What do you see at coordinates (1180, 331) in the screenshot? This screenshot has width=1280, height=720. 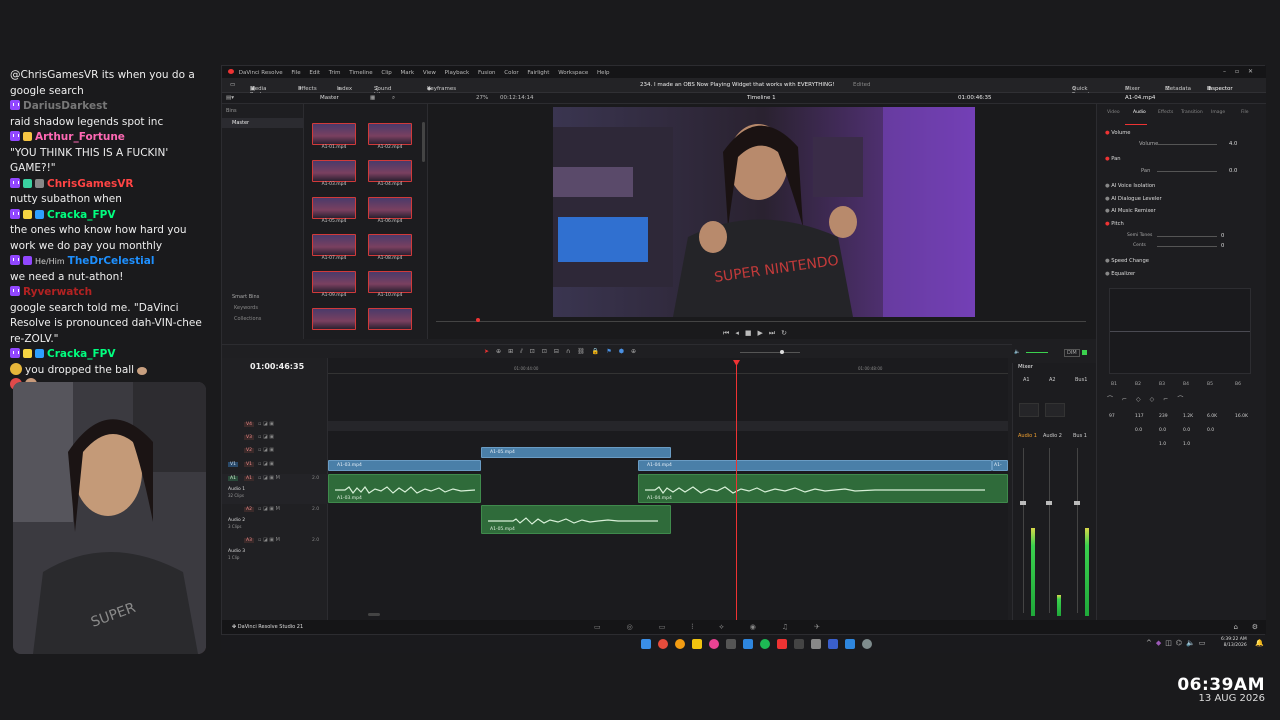 I see `eq-graph` at bounding box center [1180, 331].